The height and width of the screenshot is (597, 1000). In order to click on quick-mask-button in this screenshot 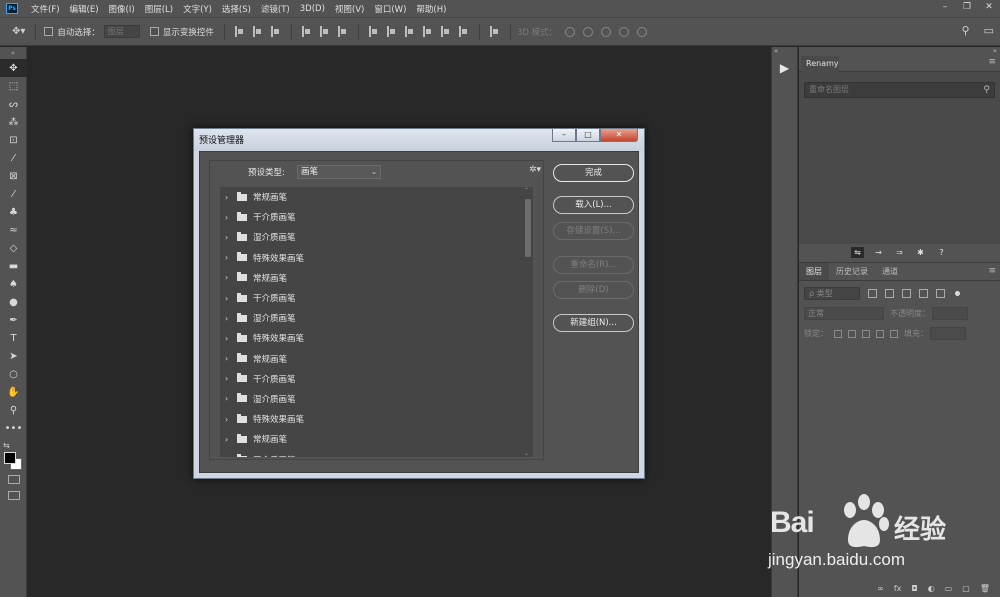, I will do `click(13, 479)`.